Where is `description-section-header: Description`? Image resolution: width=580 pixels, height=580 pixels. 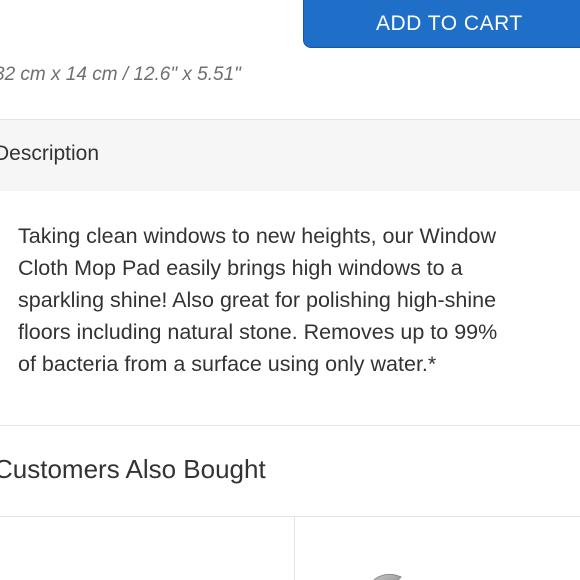
description-section-header: Description is located at coordinates (290, 155).